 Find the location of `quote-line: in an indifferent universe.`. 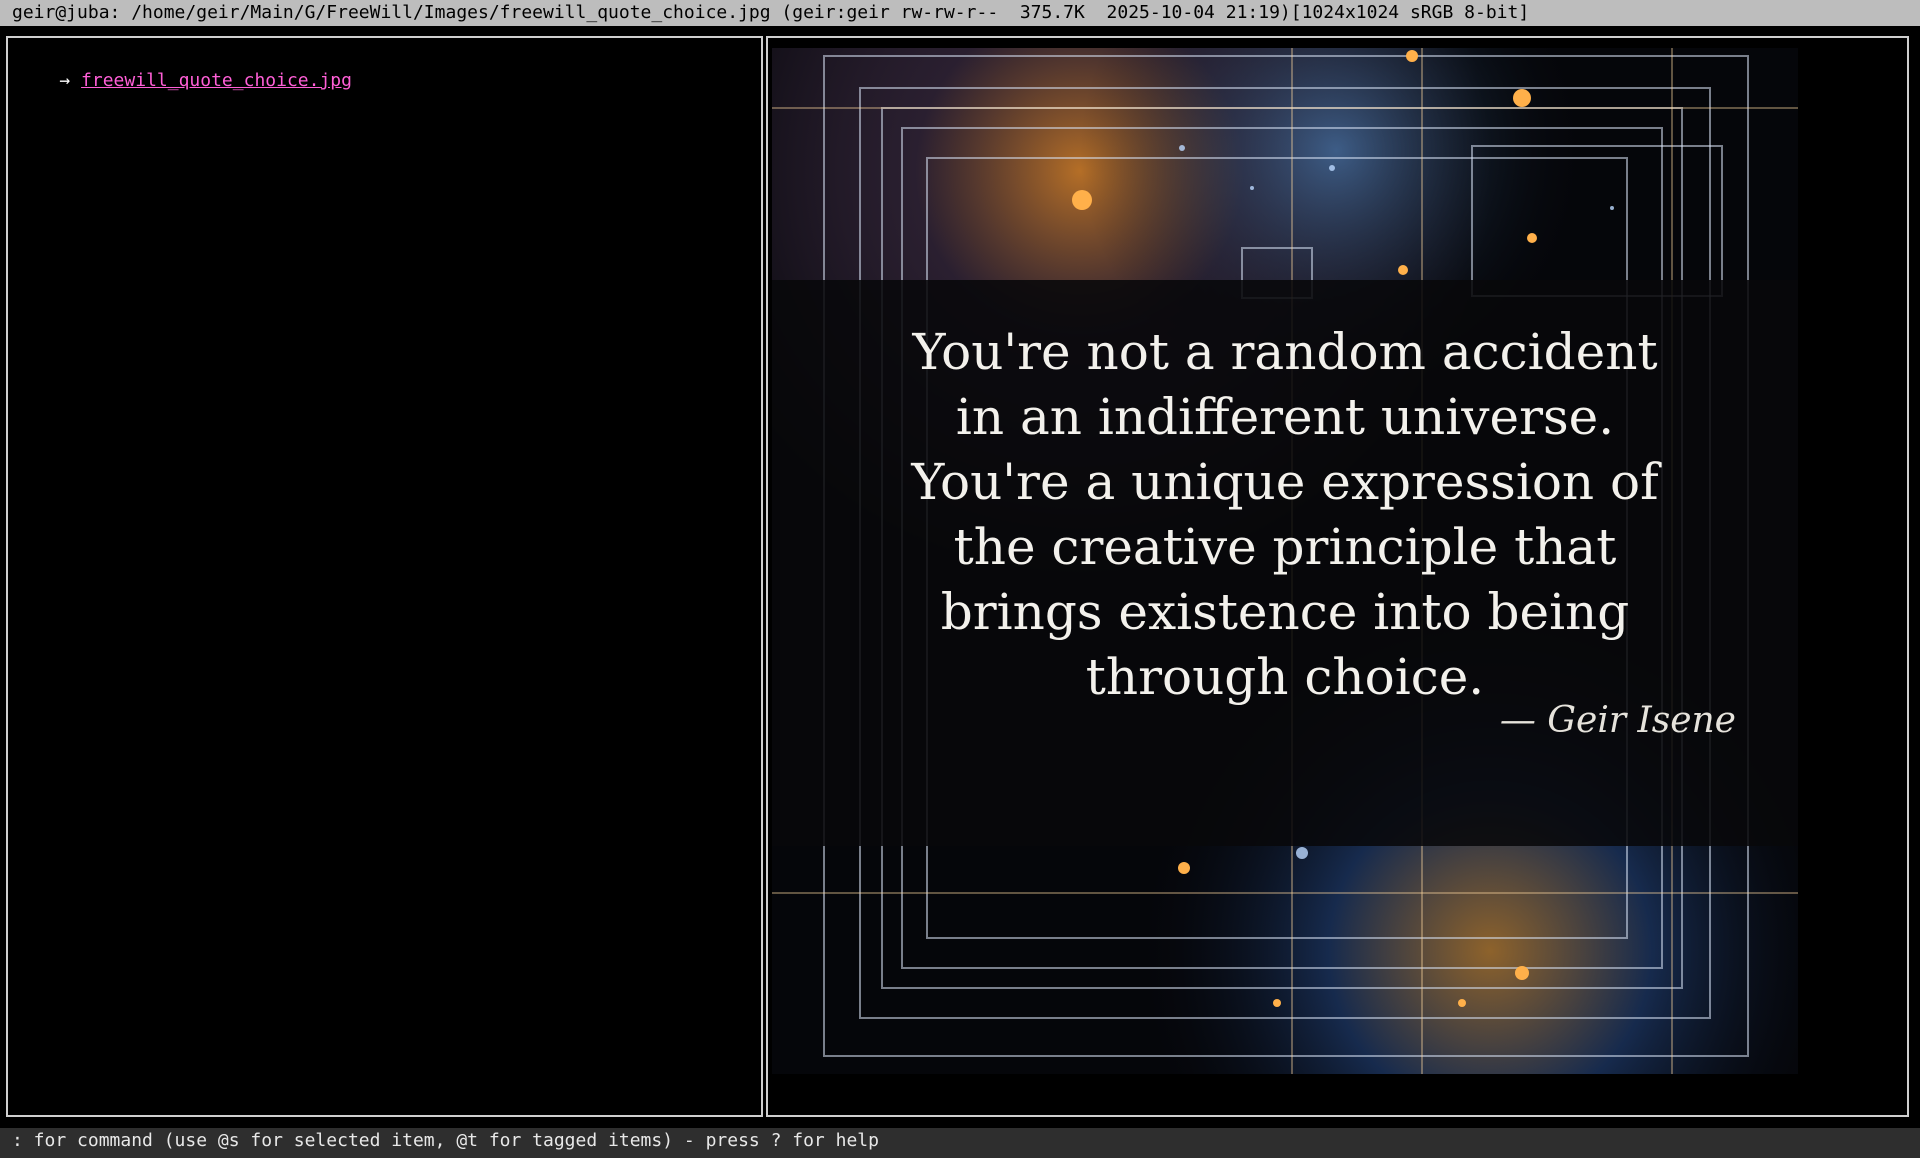

quote-line: in an indifferent universe. is located at coordinates (1285, 417).